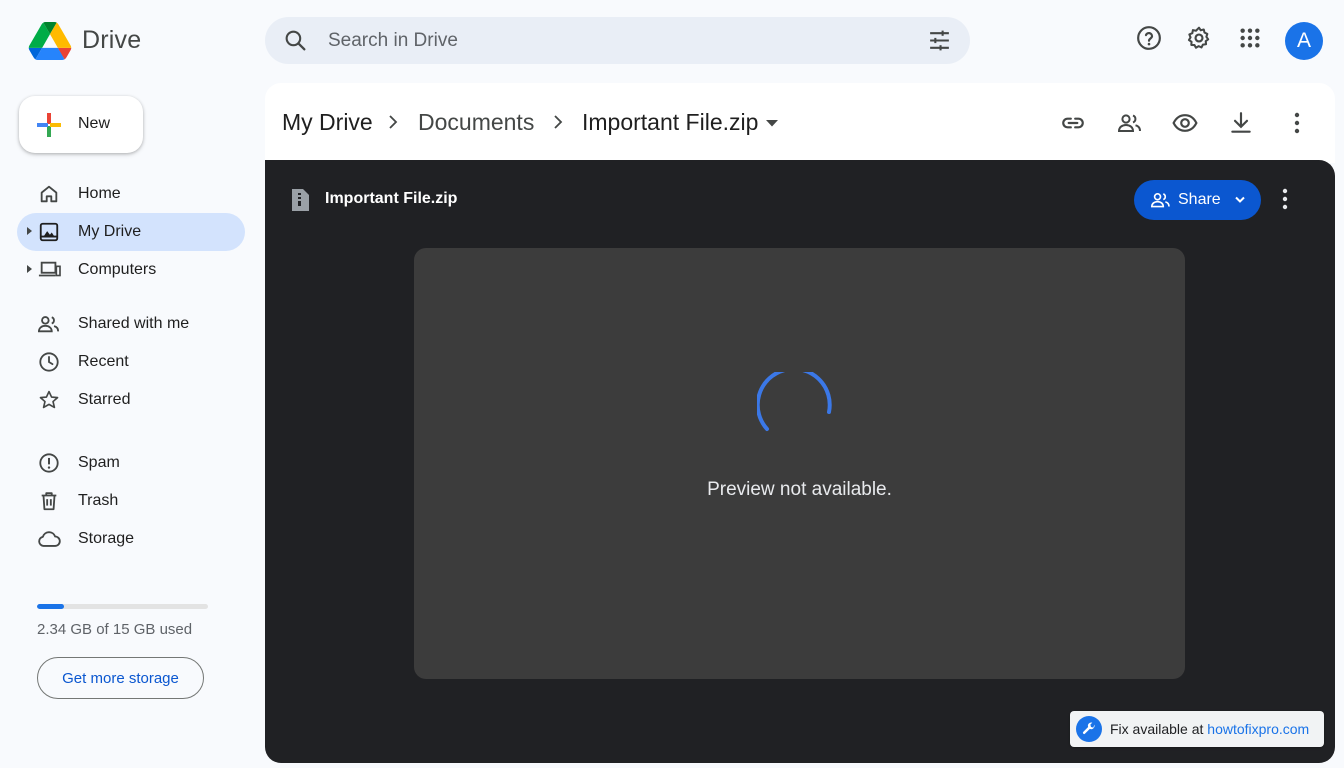 This screenshot has height=768, width=1344. Describe the element at coordinates (49, 324) in the screenshot. I see `shared-icon` at that location.